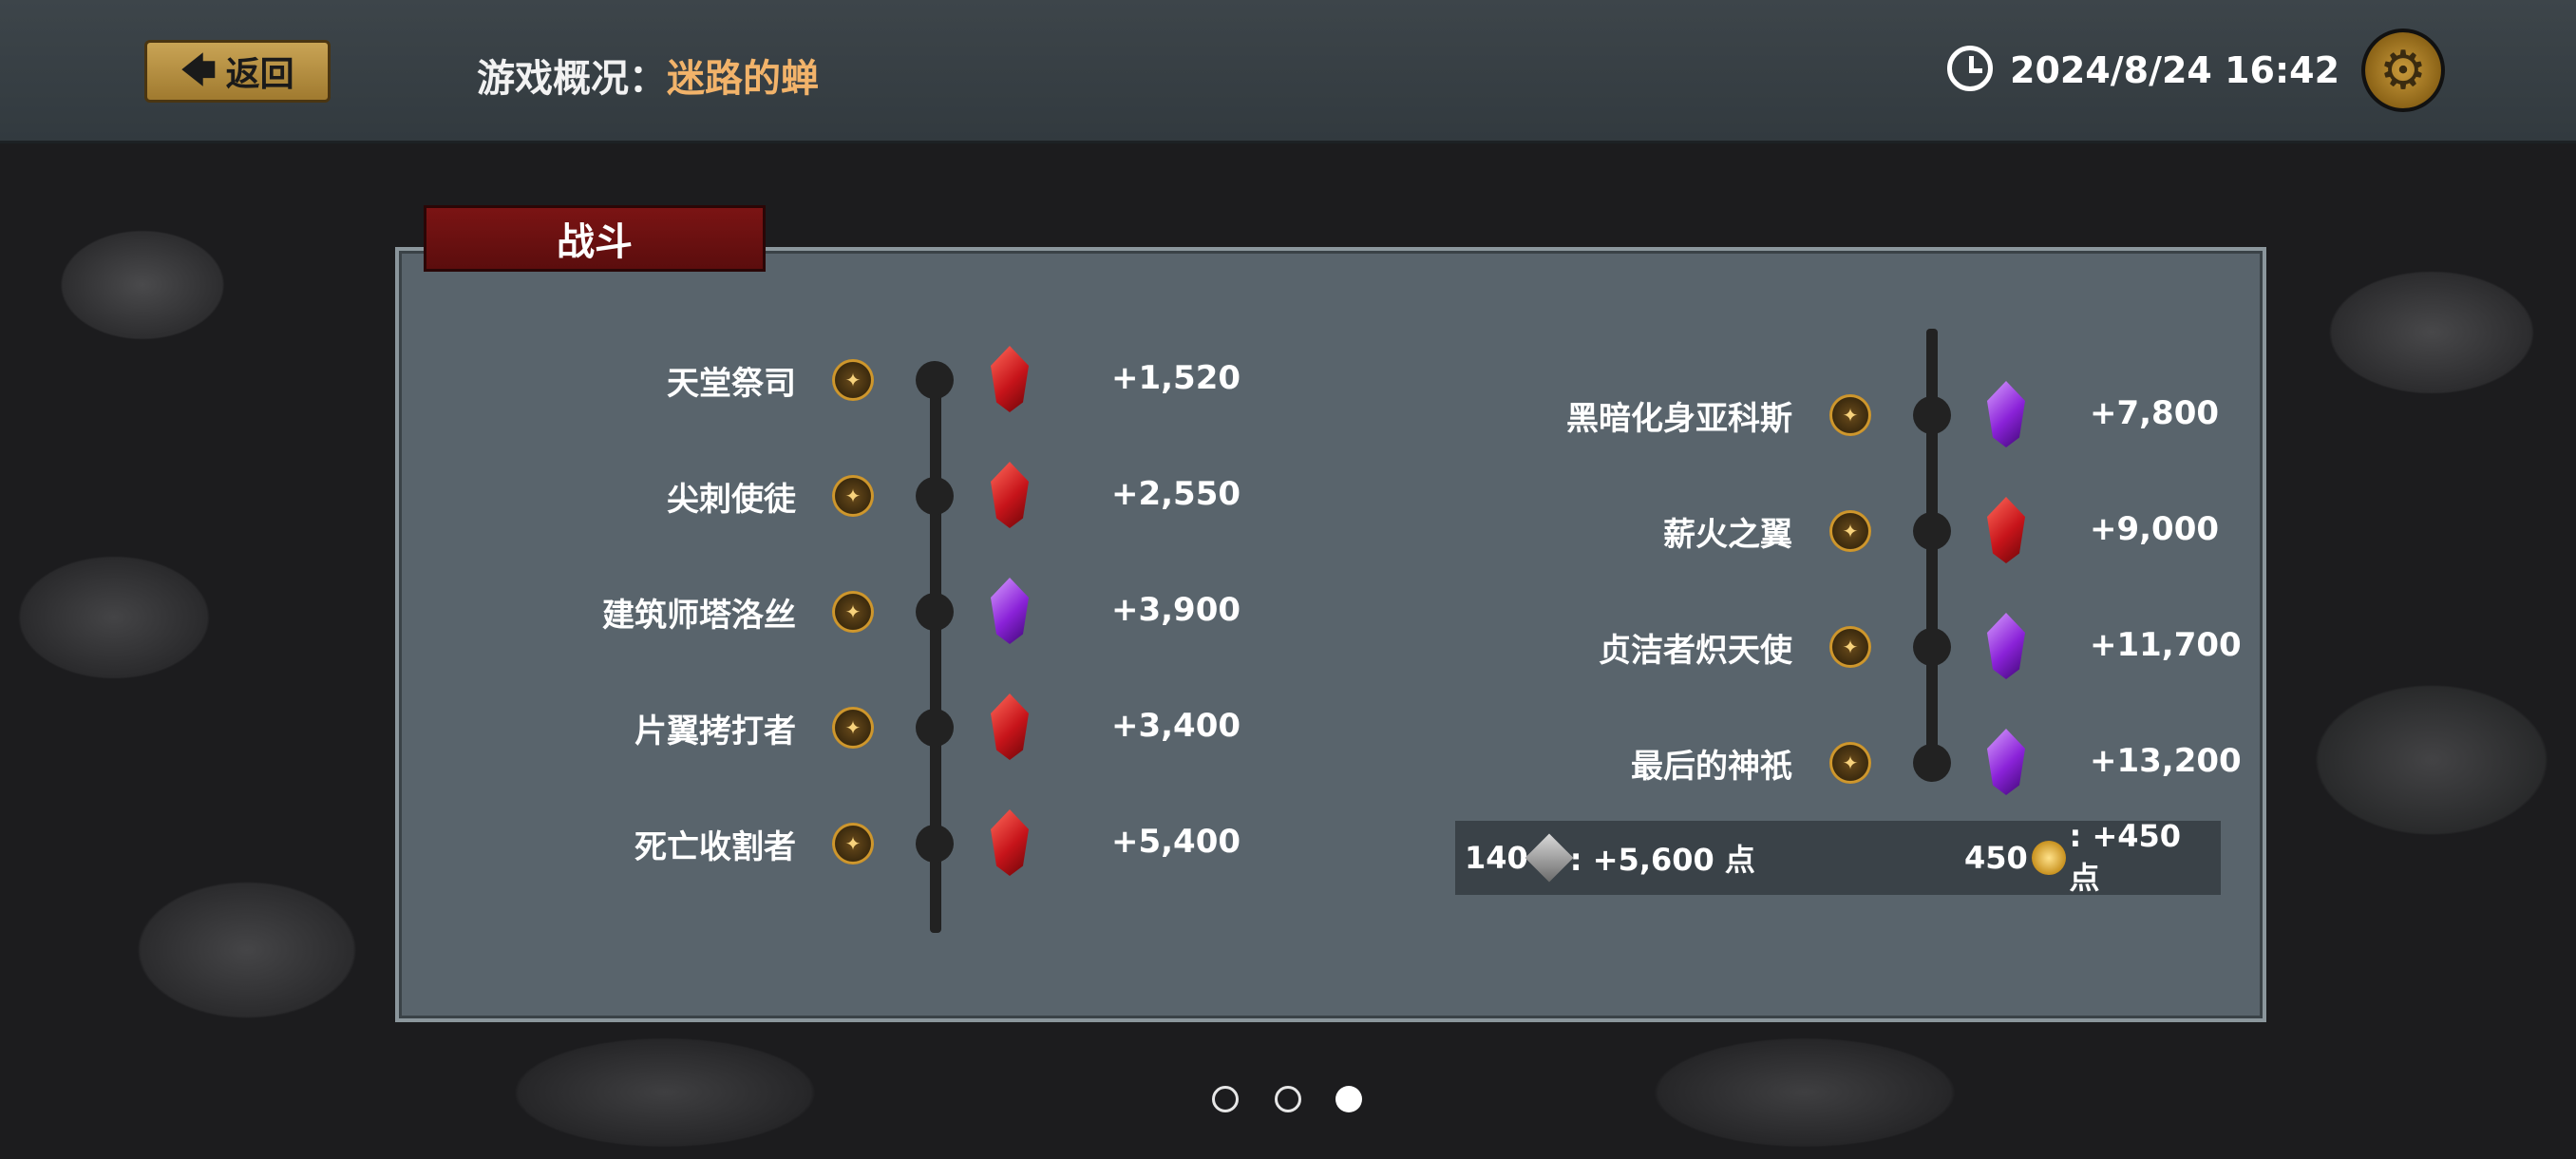 This screenshot has width=2576, height=1159. What do you see at coordinates (699, 616) in the screenshot?
I see `boss-name-label: 建筑师塔洛丝` at bounding box center [699, 616].